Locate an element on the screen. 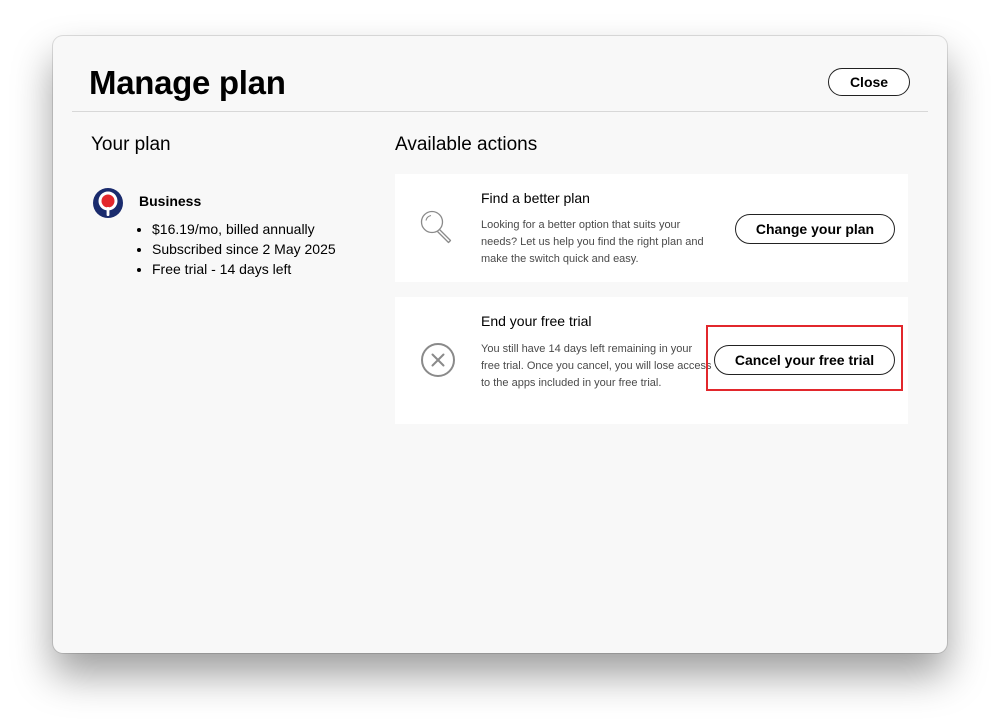  dialog-header: Manage plan Close is located at coordinates (500, 74).